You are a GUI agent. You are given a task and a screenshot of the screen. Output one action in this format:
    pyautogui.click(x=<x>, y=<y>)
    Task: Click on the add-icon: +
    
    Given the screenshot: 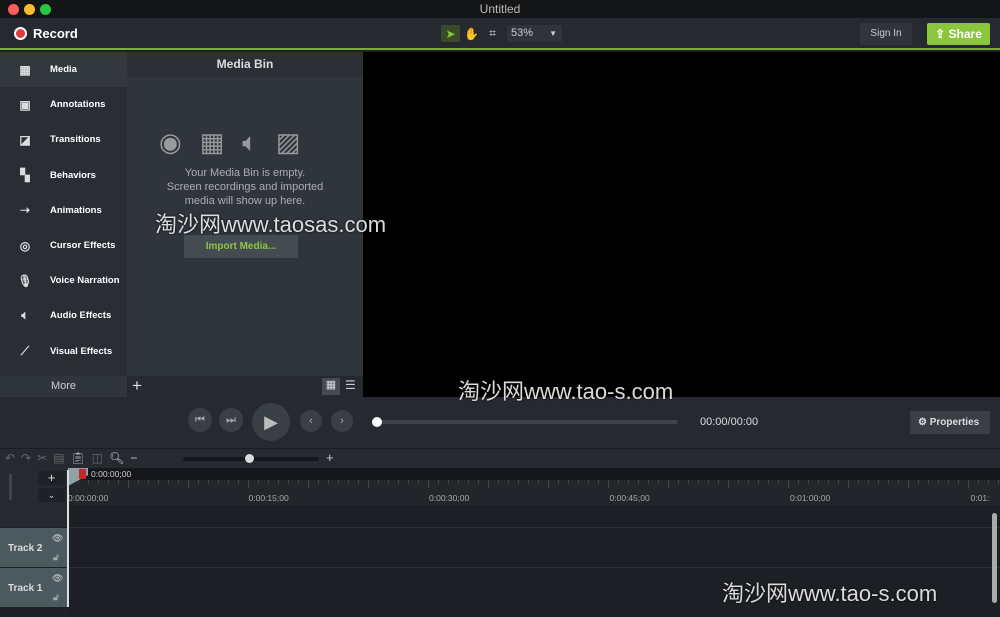 What is the action you would take?
    pyautogui.click(x=137, y=386)
    